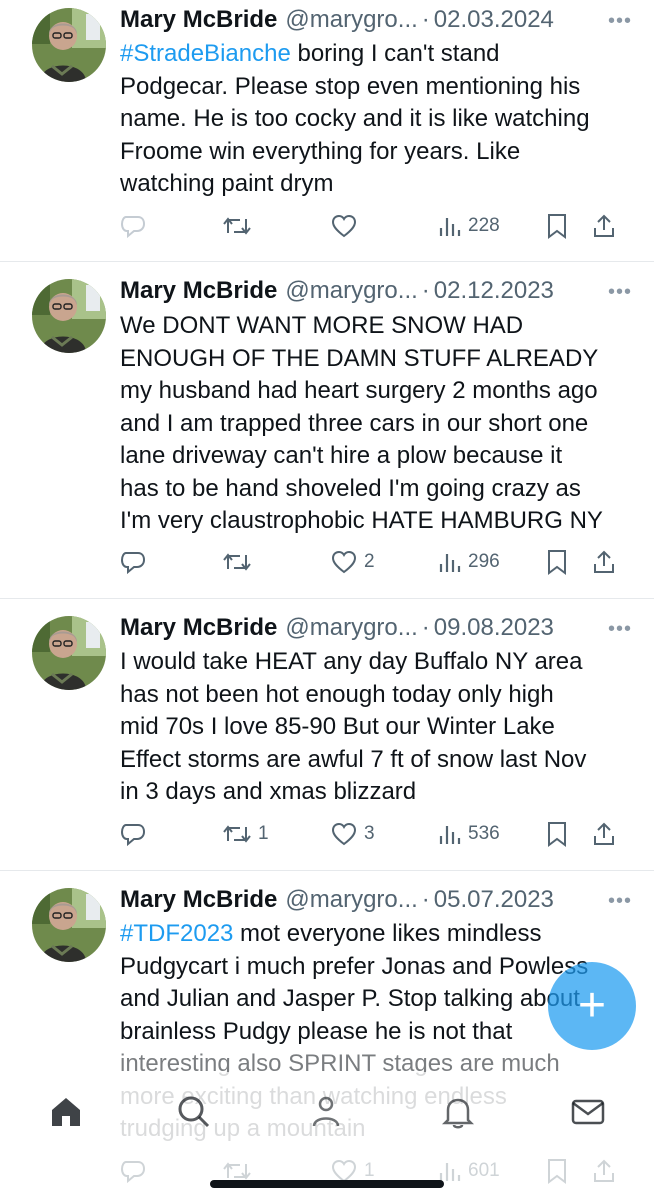 The image size is (654, 1200). Describe the element at coordinates (375, 184) in the screenshot. I see `tweet-text-line: watching paint drym` at that location.